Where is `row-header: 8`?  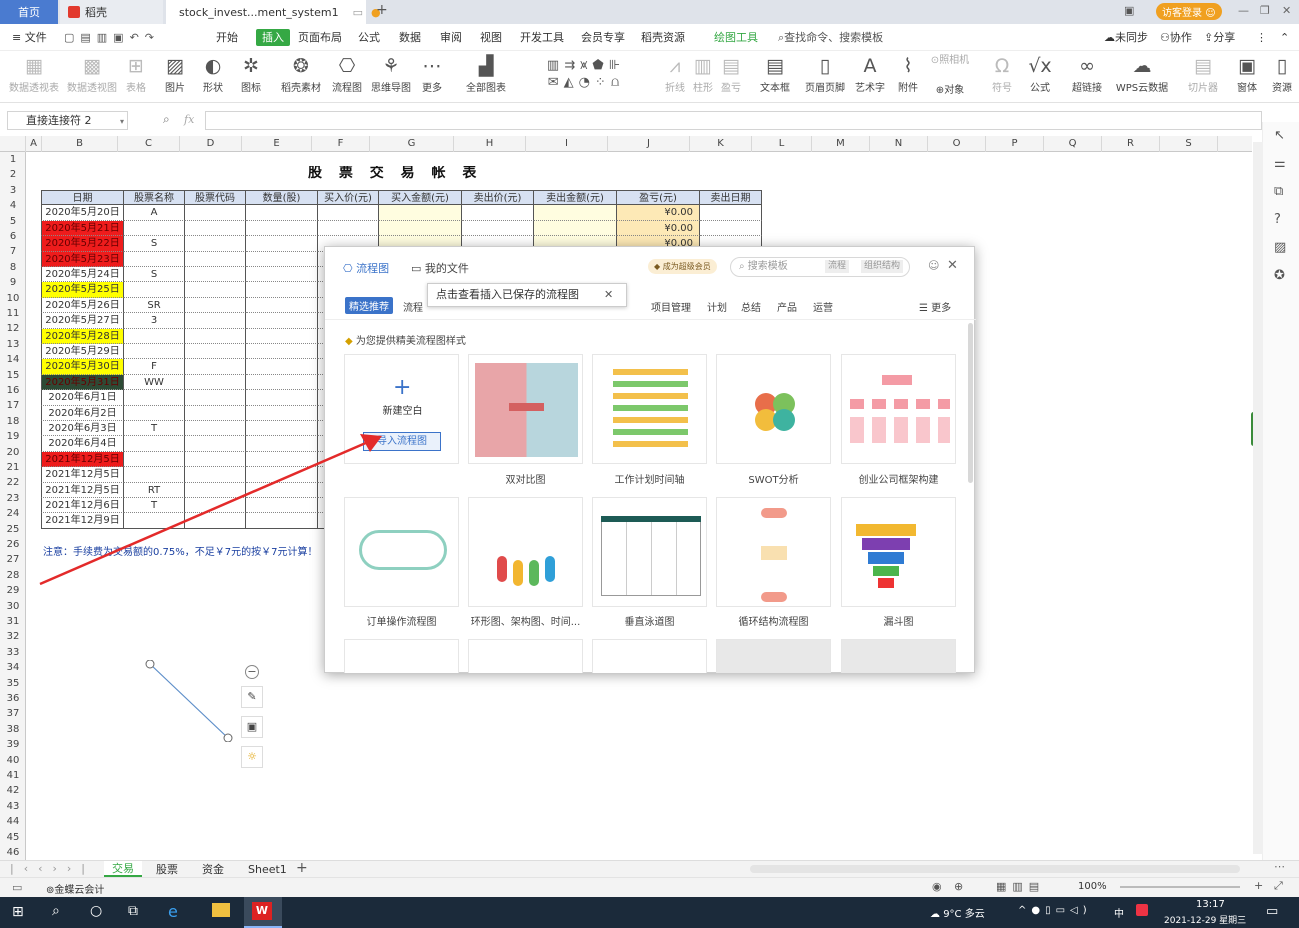 row-header: 8 is located at coordinates (13, 267).